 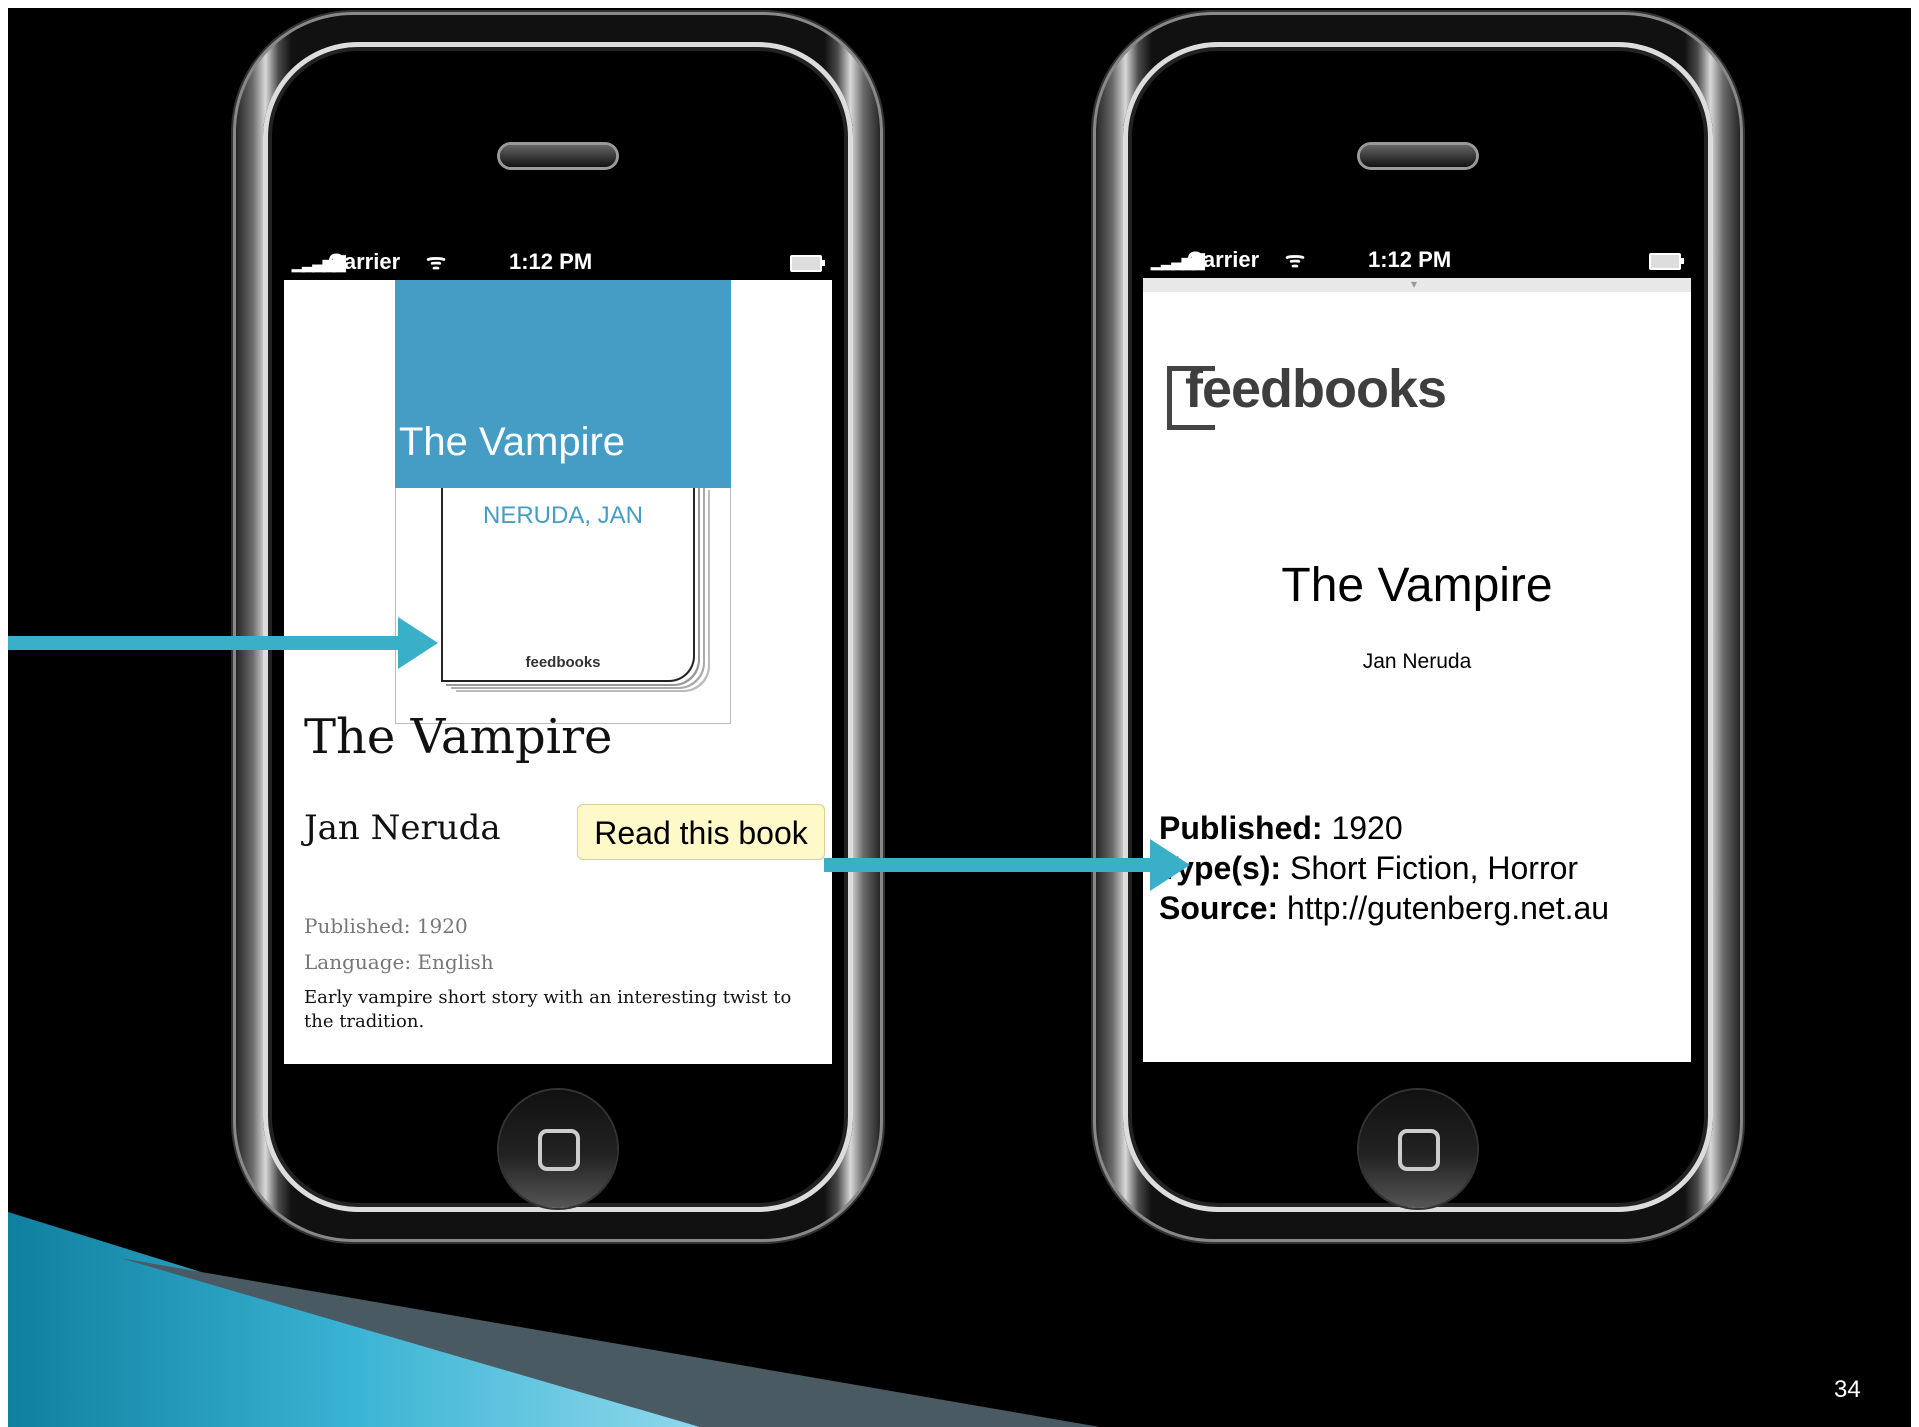 I want to click on published-row: Published: 1920, so click(x=1281, y=828).